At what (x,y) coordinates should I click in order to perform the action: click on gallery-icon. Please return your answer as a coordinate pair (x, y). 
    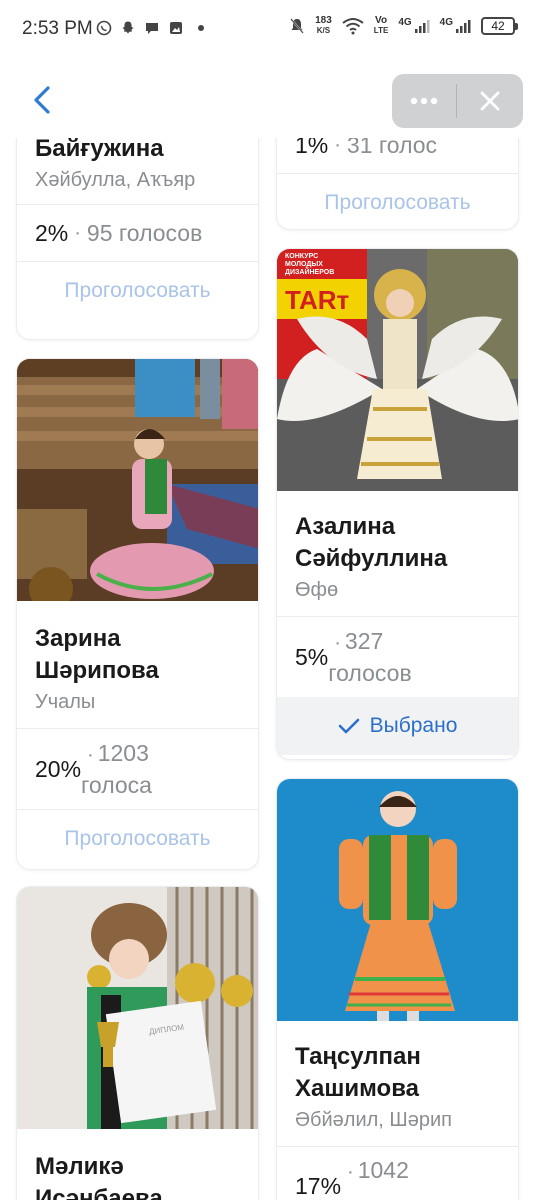
    Looking at the image, I should click on (176, 28).